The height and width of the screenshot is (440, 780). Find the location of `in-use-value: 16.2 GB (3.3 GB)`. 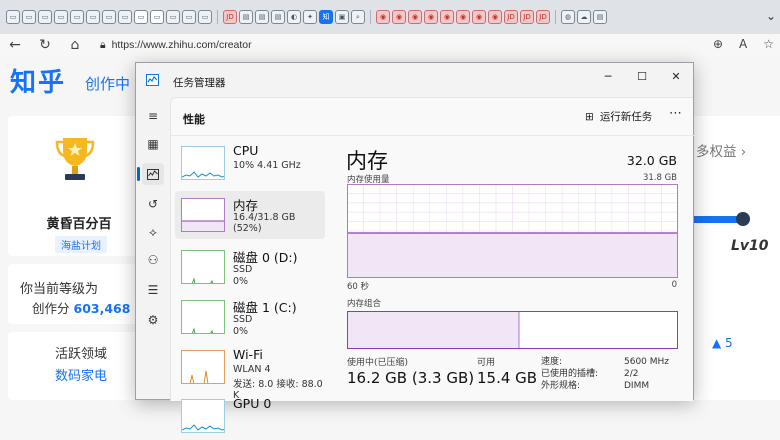

in-use-value: 16.2 GB (3.3 GB) is located at coordinates (411, 378).